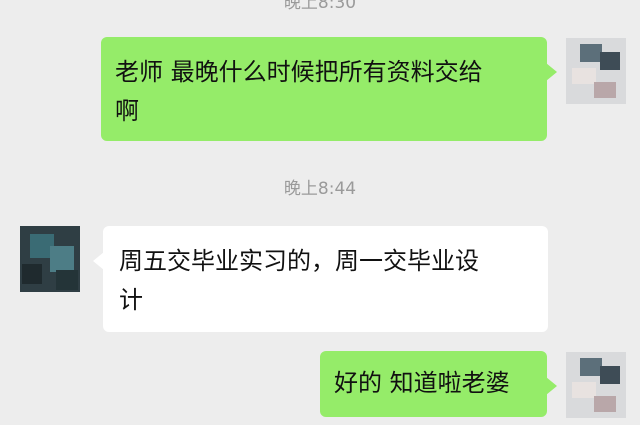 This screenshot has height=425, width=640. Describe the element at coordinates (320, 6) in the screenshot. I see `message-timestamp: 晚上8:30` at that location.